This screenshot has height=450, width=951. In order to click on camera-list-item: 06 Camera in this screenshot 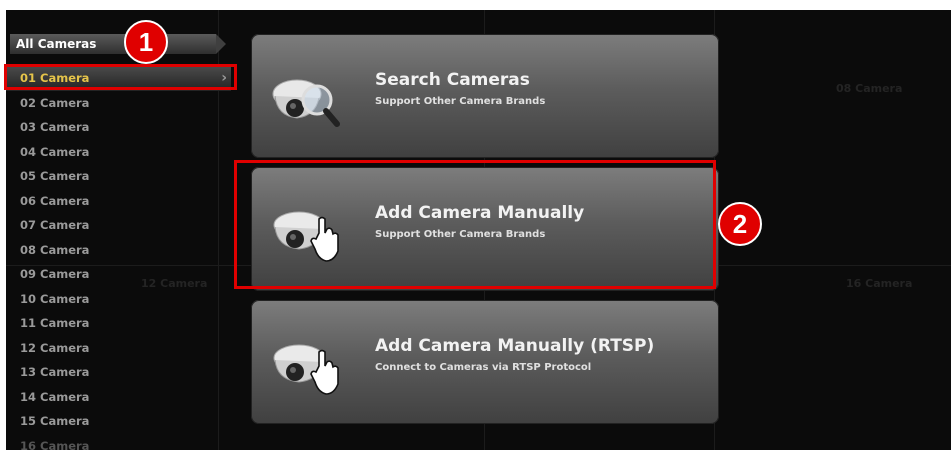, I will do `click(118, 201)`.